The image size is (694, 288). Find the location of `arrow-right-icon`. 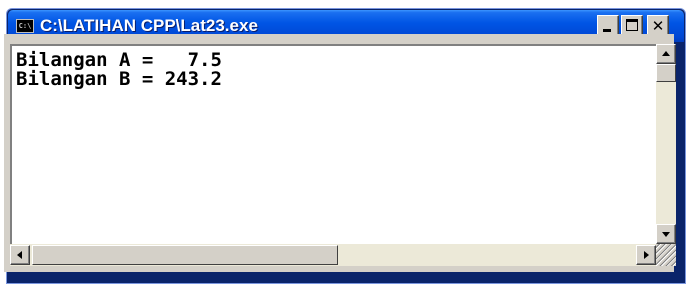

arrow-right-icon is located at coordinates (646, 255).